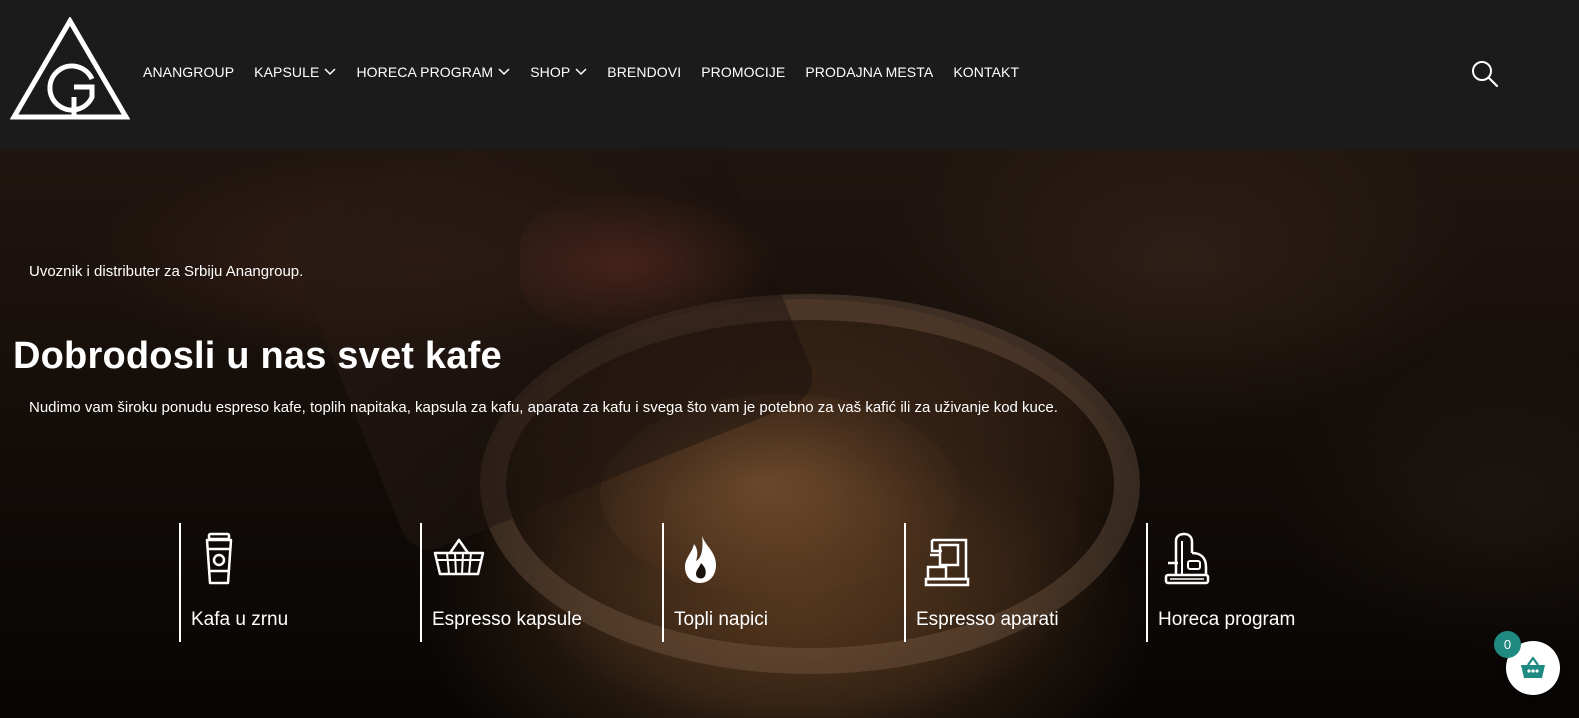 The image size is (1579, 718). Describe the element at coordinates (219, 558) in the screenshot. I see `coffee-cup-icon` at that location.